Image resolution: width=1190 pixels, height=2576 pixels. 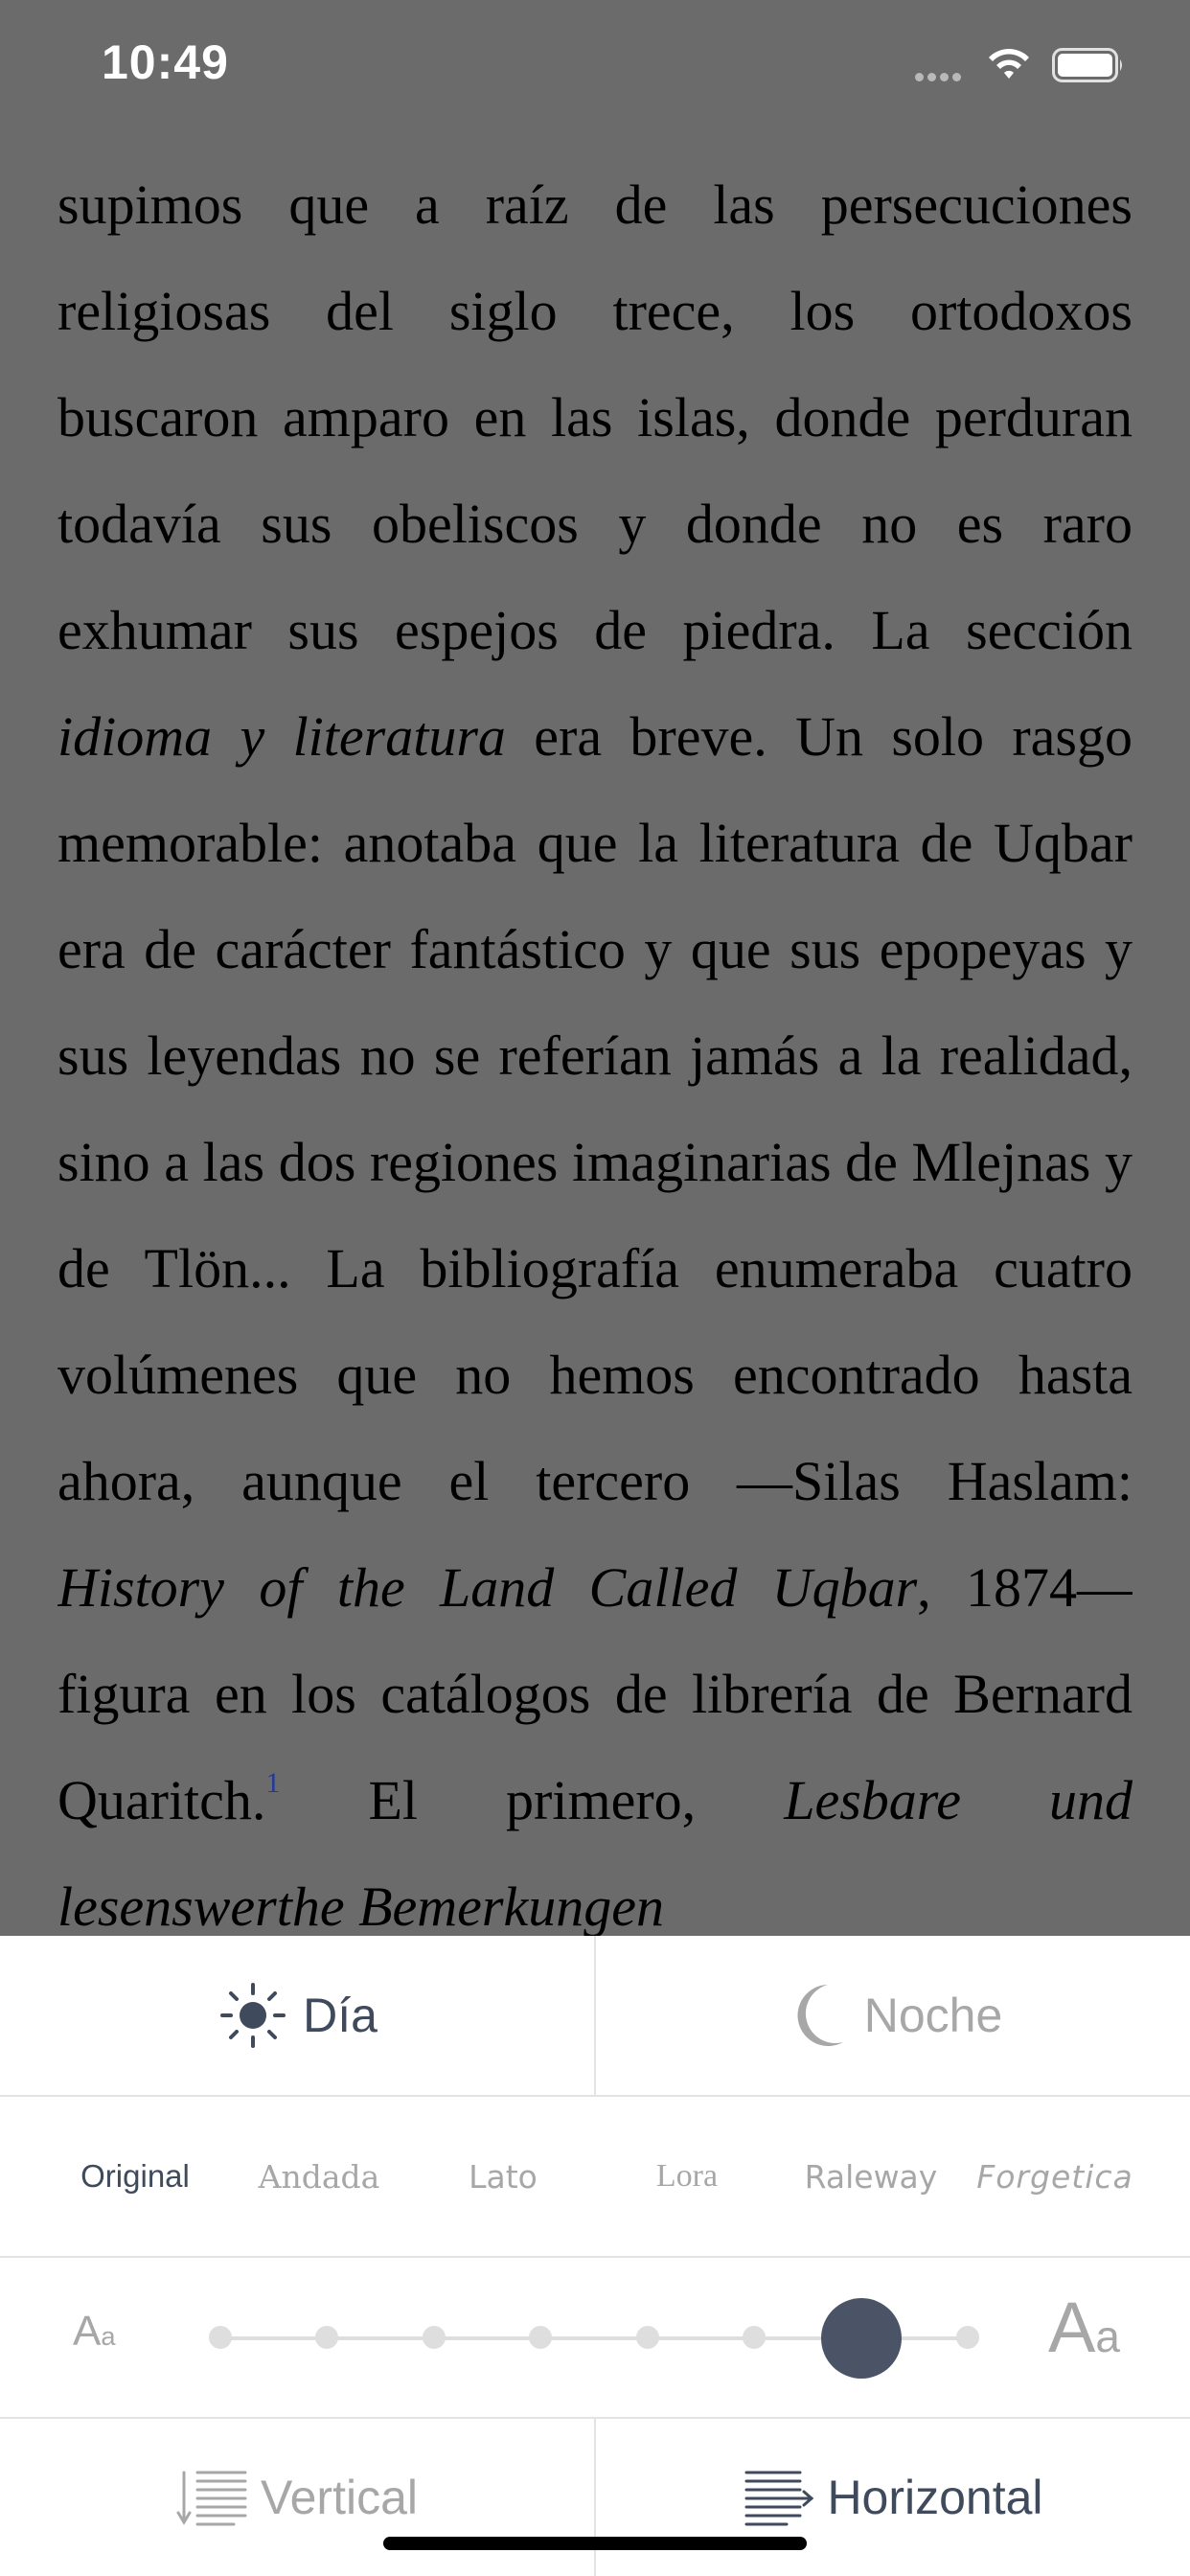 What do you see at coordinates (88, 2331) in the screenshot?
I see `small-glyph: A` at bounding box center [88, 2331].